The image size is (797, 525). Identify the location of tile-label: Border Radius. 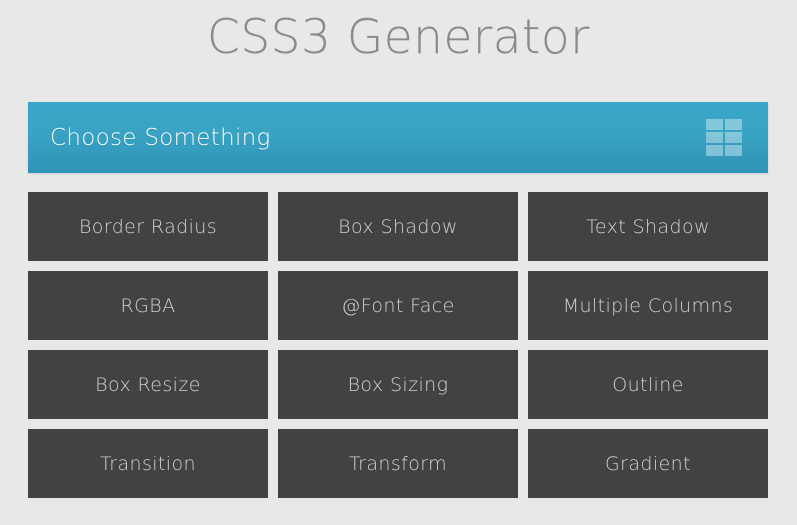
(148, 226).